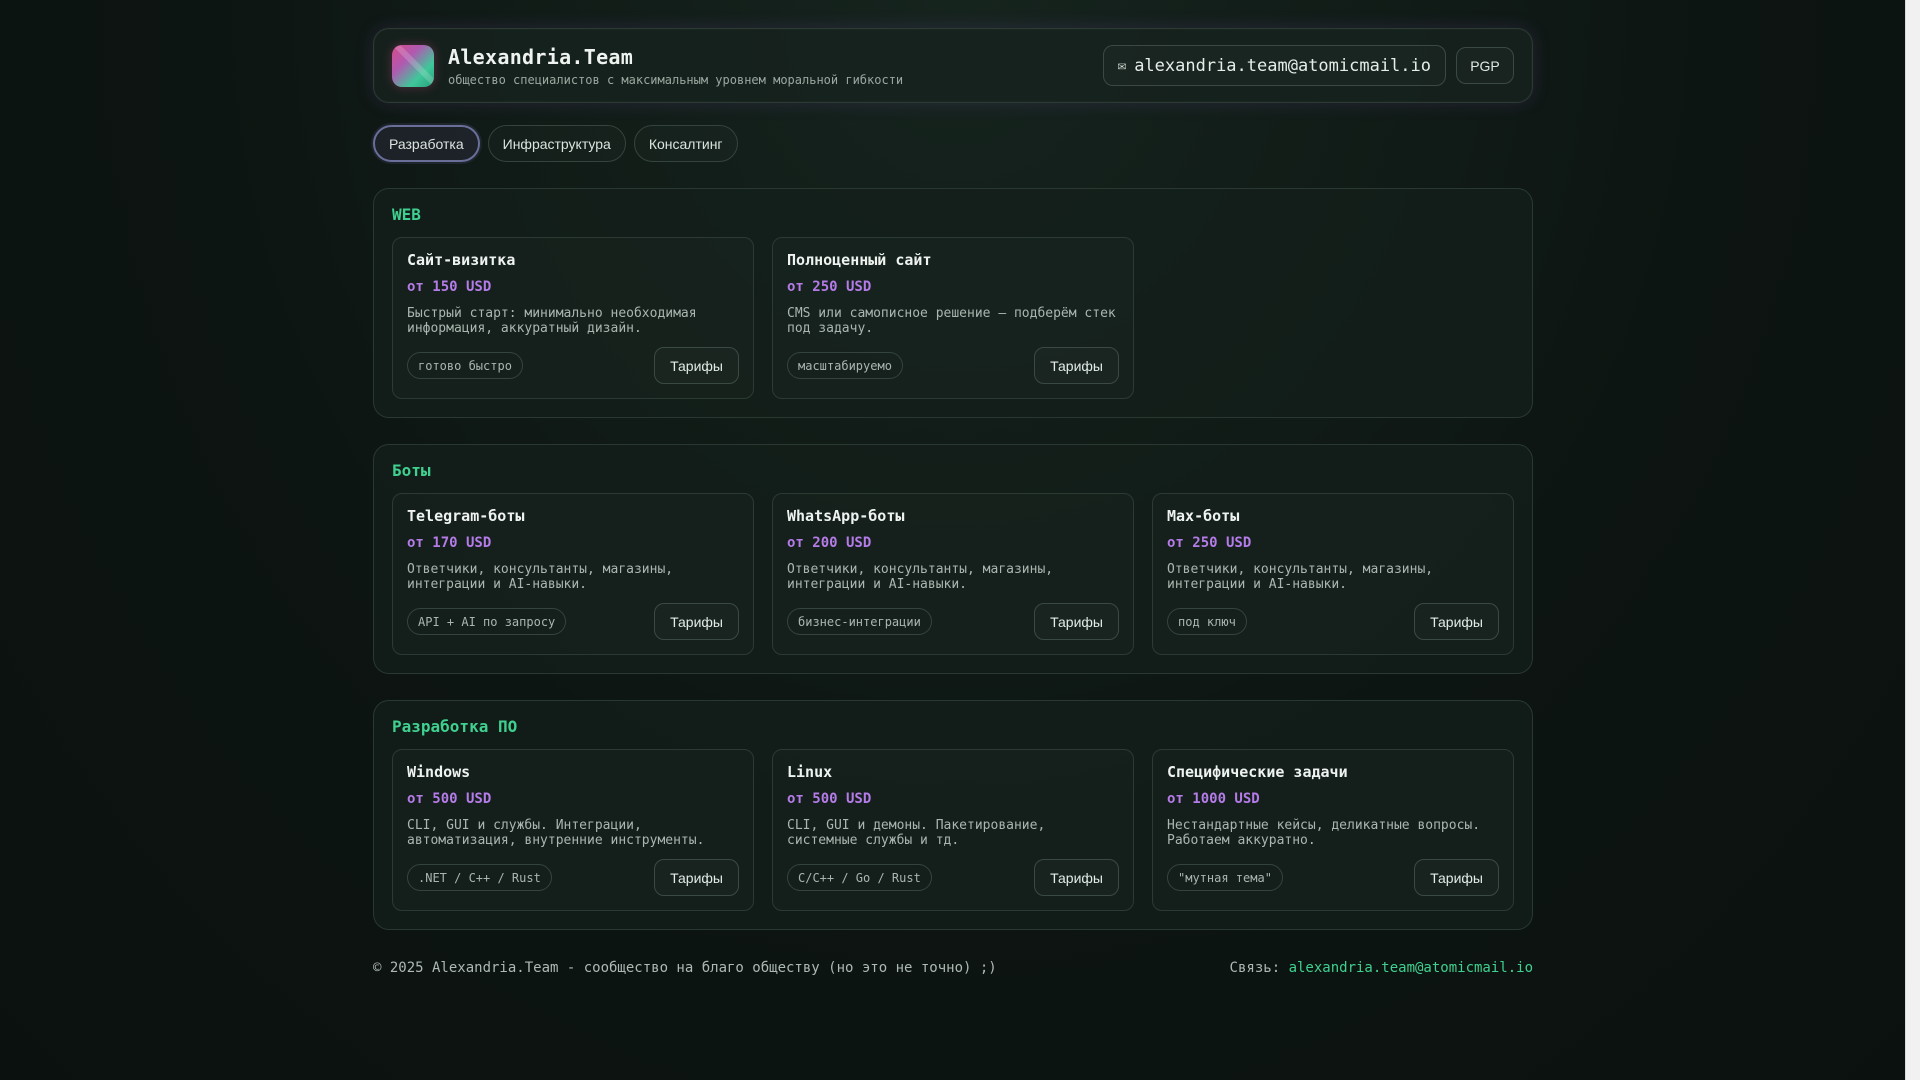 The image size is (1920, 1080). Describe the element at coordinates (573, 877) in the screenshot. I see `card-footer: .NET / C++ / Rust Тарифы` at that location.